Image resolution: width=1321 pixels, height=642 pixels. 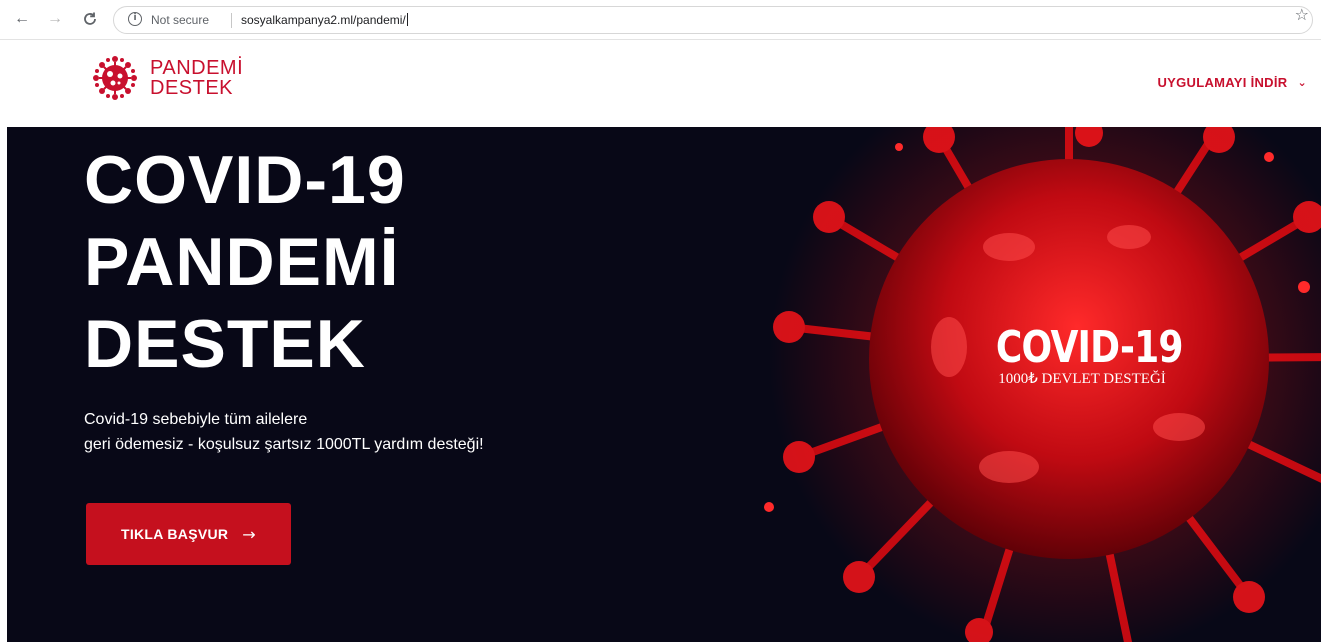 What do you see at coordinates (22, 19) in the screenshot?
I see `back-arrow-icon: ←` at bounding box center [22, 19].